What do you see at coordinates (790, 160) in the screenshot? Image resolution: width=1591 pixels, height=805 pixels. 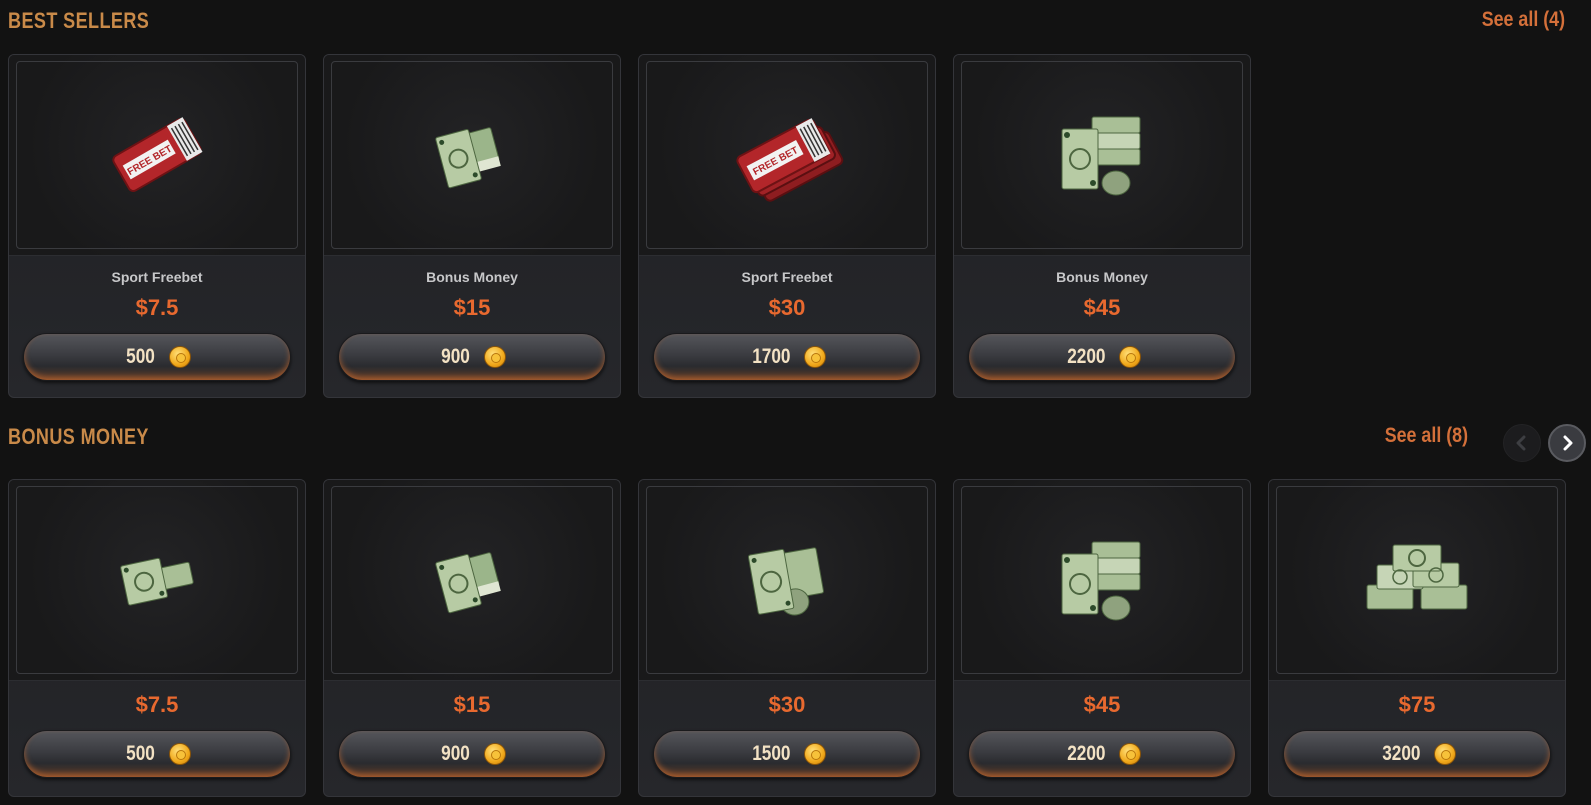 I see `freebet-tickets-icon: FREE BET` at bounding box center [790, 160].